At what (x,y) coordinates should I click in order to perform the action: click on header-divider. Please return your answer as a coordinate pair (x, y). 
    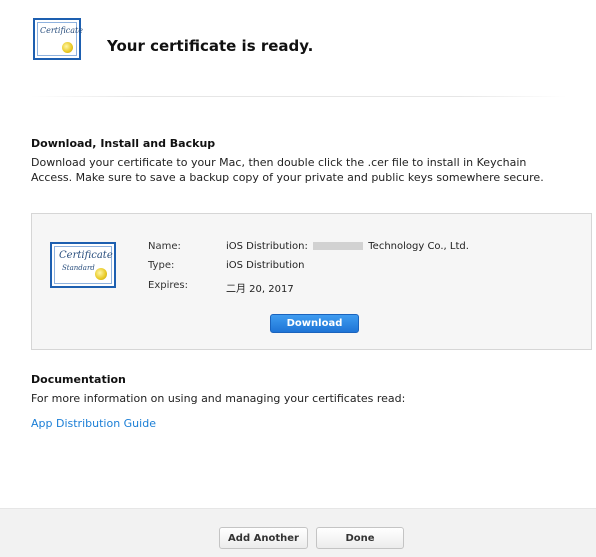
    Looking at the image, I should click on (298, 96).